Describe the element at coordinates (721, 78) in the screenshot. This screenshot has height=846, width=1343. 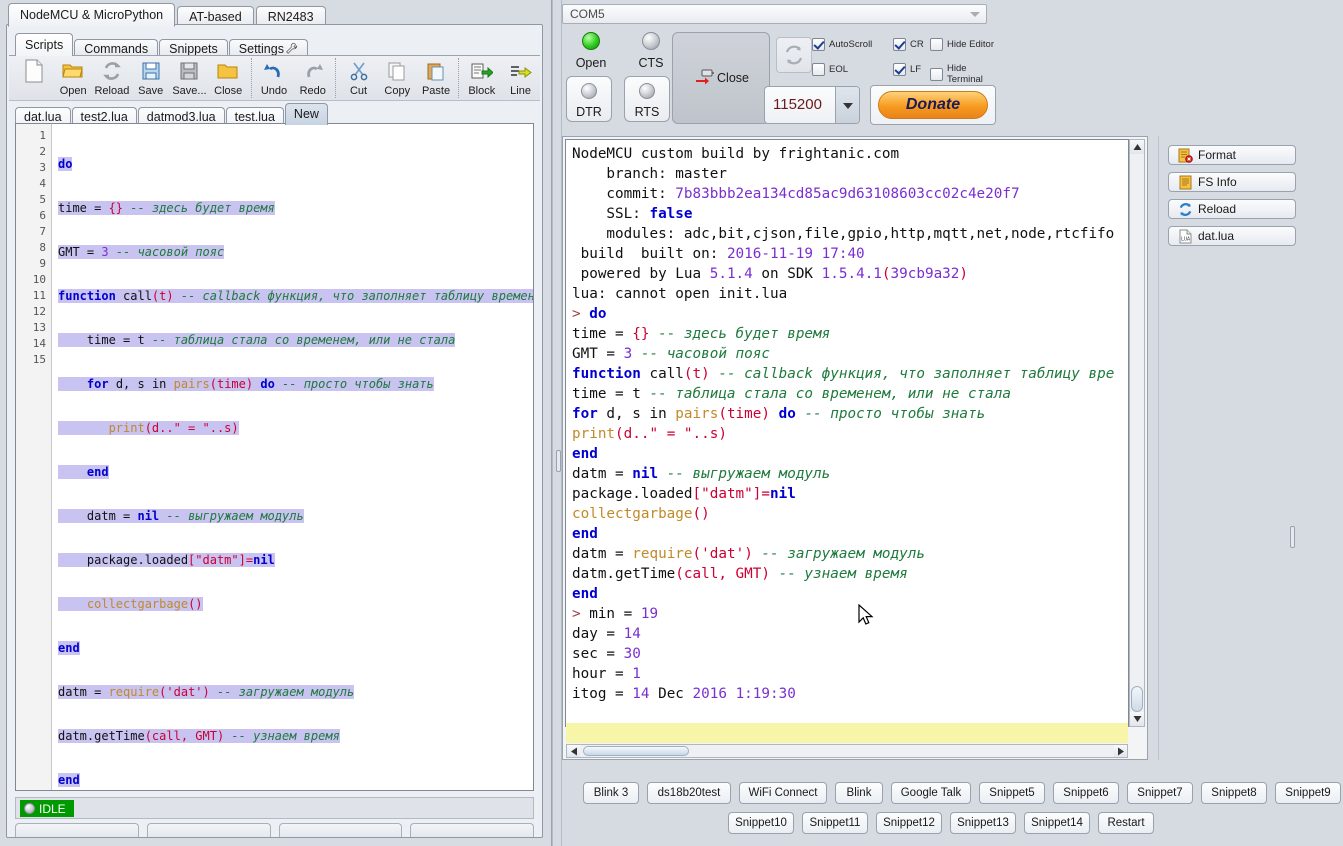
I see `close-port-button: Close` at that location.